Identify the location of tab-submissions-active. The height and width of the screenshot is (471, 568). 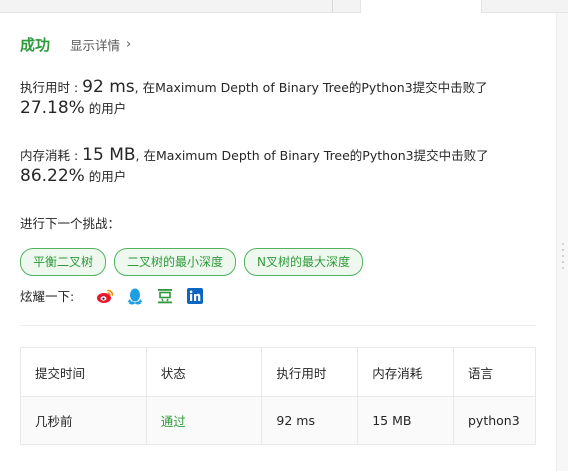
(421, 6).